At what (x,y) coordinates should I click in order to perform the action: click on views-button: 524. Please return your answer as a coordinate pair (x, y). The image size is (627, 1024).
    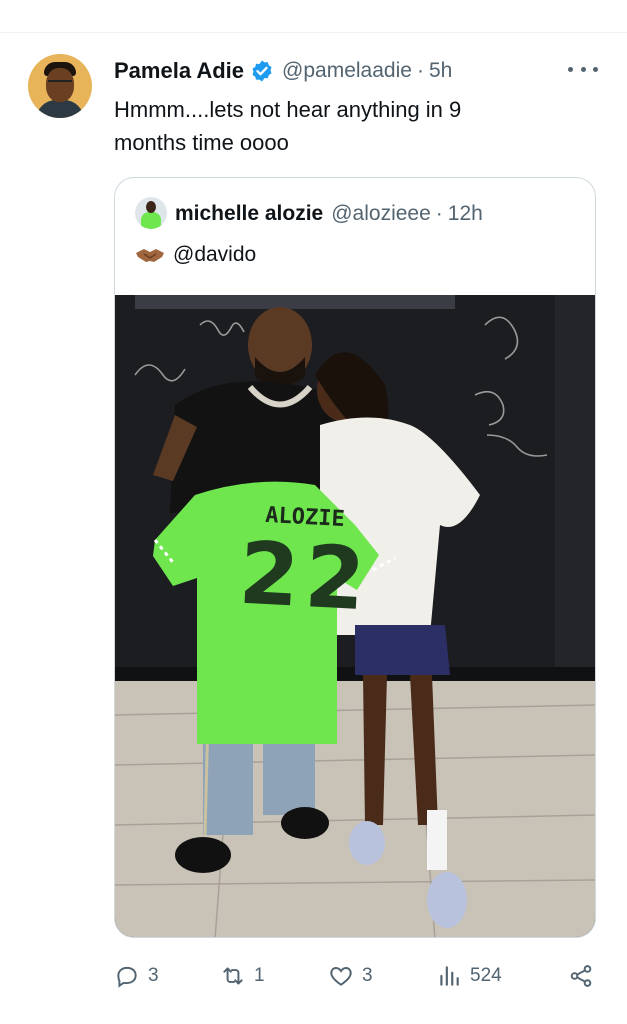
    Looking at the image, I should click on (469, 976).